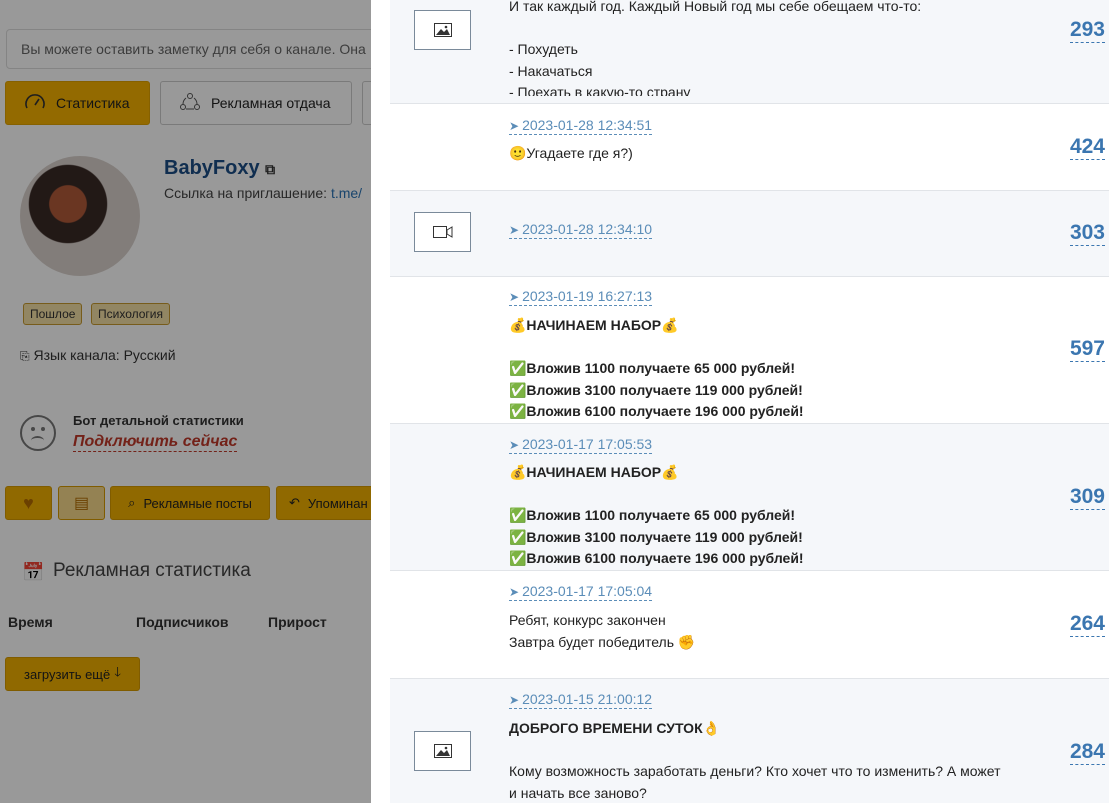 This screenshot has height=803, width=1109. I want to click on post-views: 284, so click(1087, 752).